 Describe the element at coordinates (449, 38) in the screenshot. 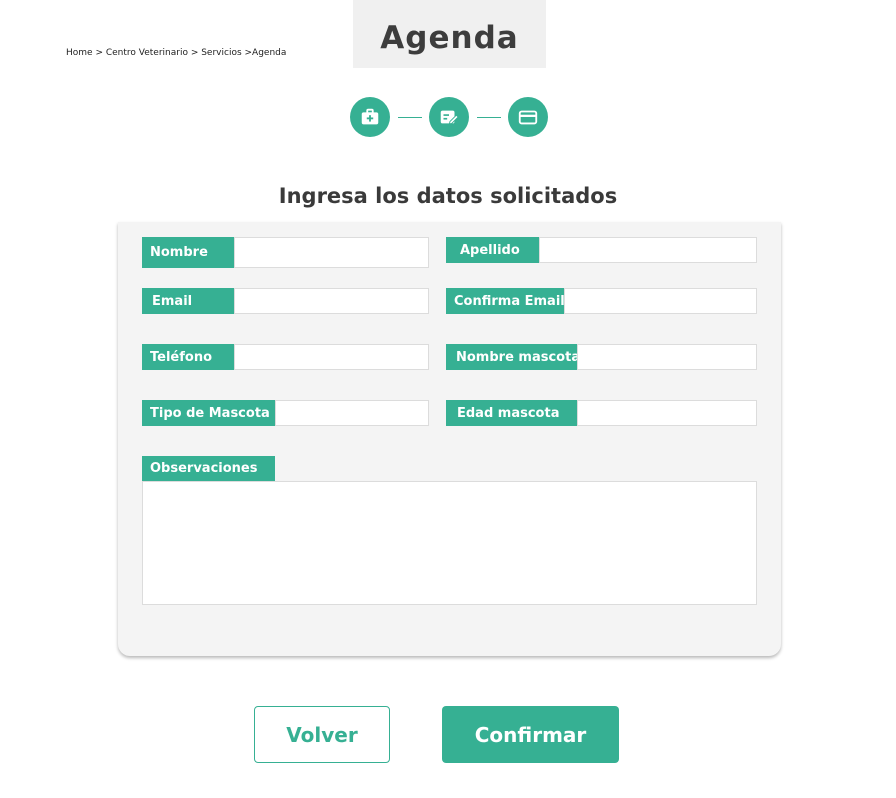

I see `page-title: Agenda` at that location.